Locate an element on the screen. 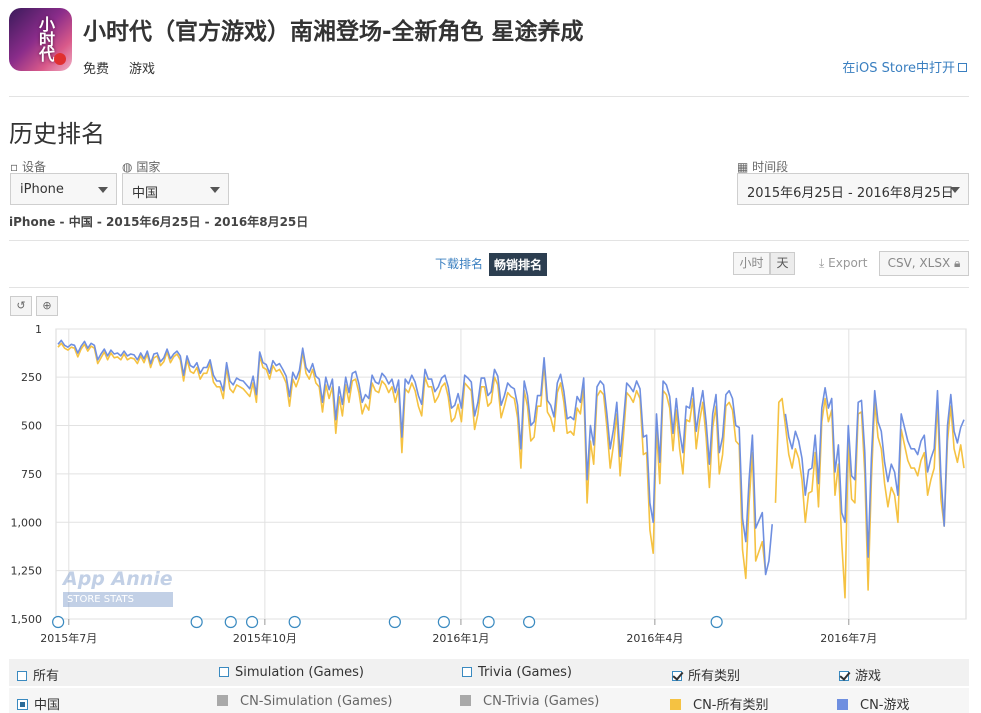  legend-label: 游戏 is located at coordinates (868, 676).